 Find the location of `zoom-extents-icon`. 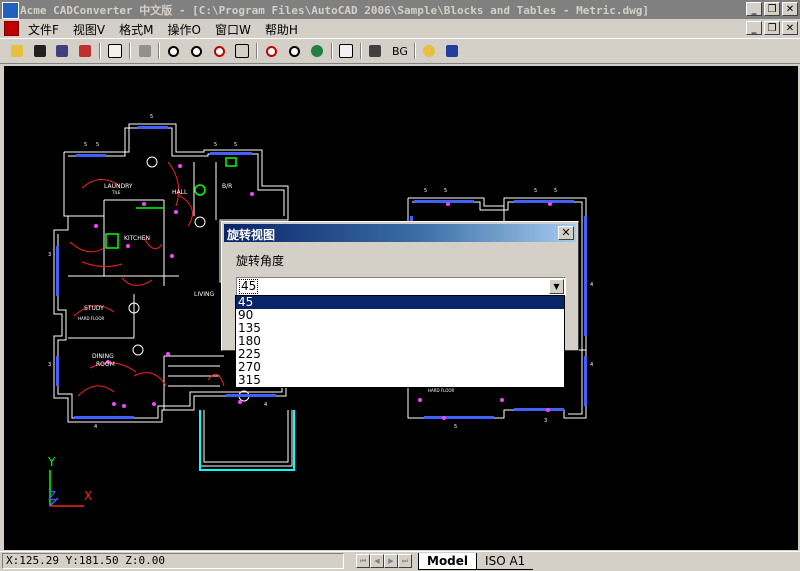

zoom-extents-icon is located at coordinates (271, 51).